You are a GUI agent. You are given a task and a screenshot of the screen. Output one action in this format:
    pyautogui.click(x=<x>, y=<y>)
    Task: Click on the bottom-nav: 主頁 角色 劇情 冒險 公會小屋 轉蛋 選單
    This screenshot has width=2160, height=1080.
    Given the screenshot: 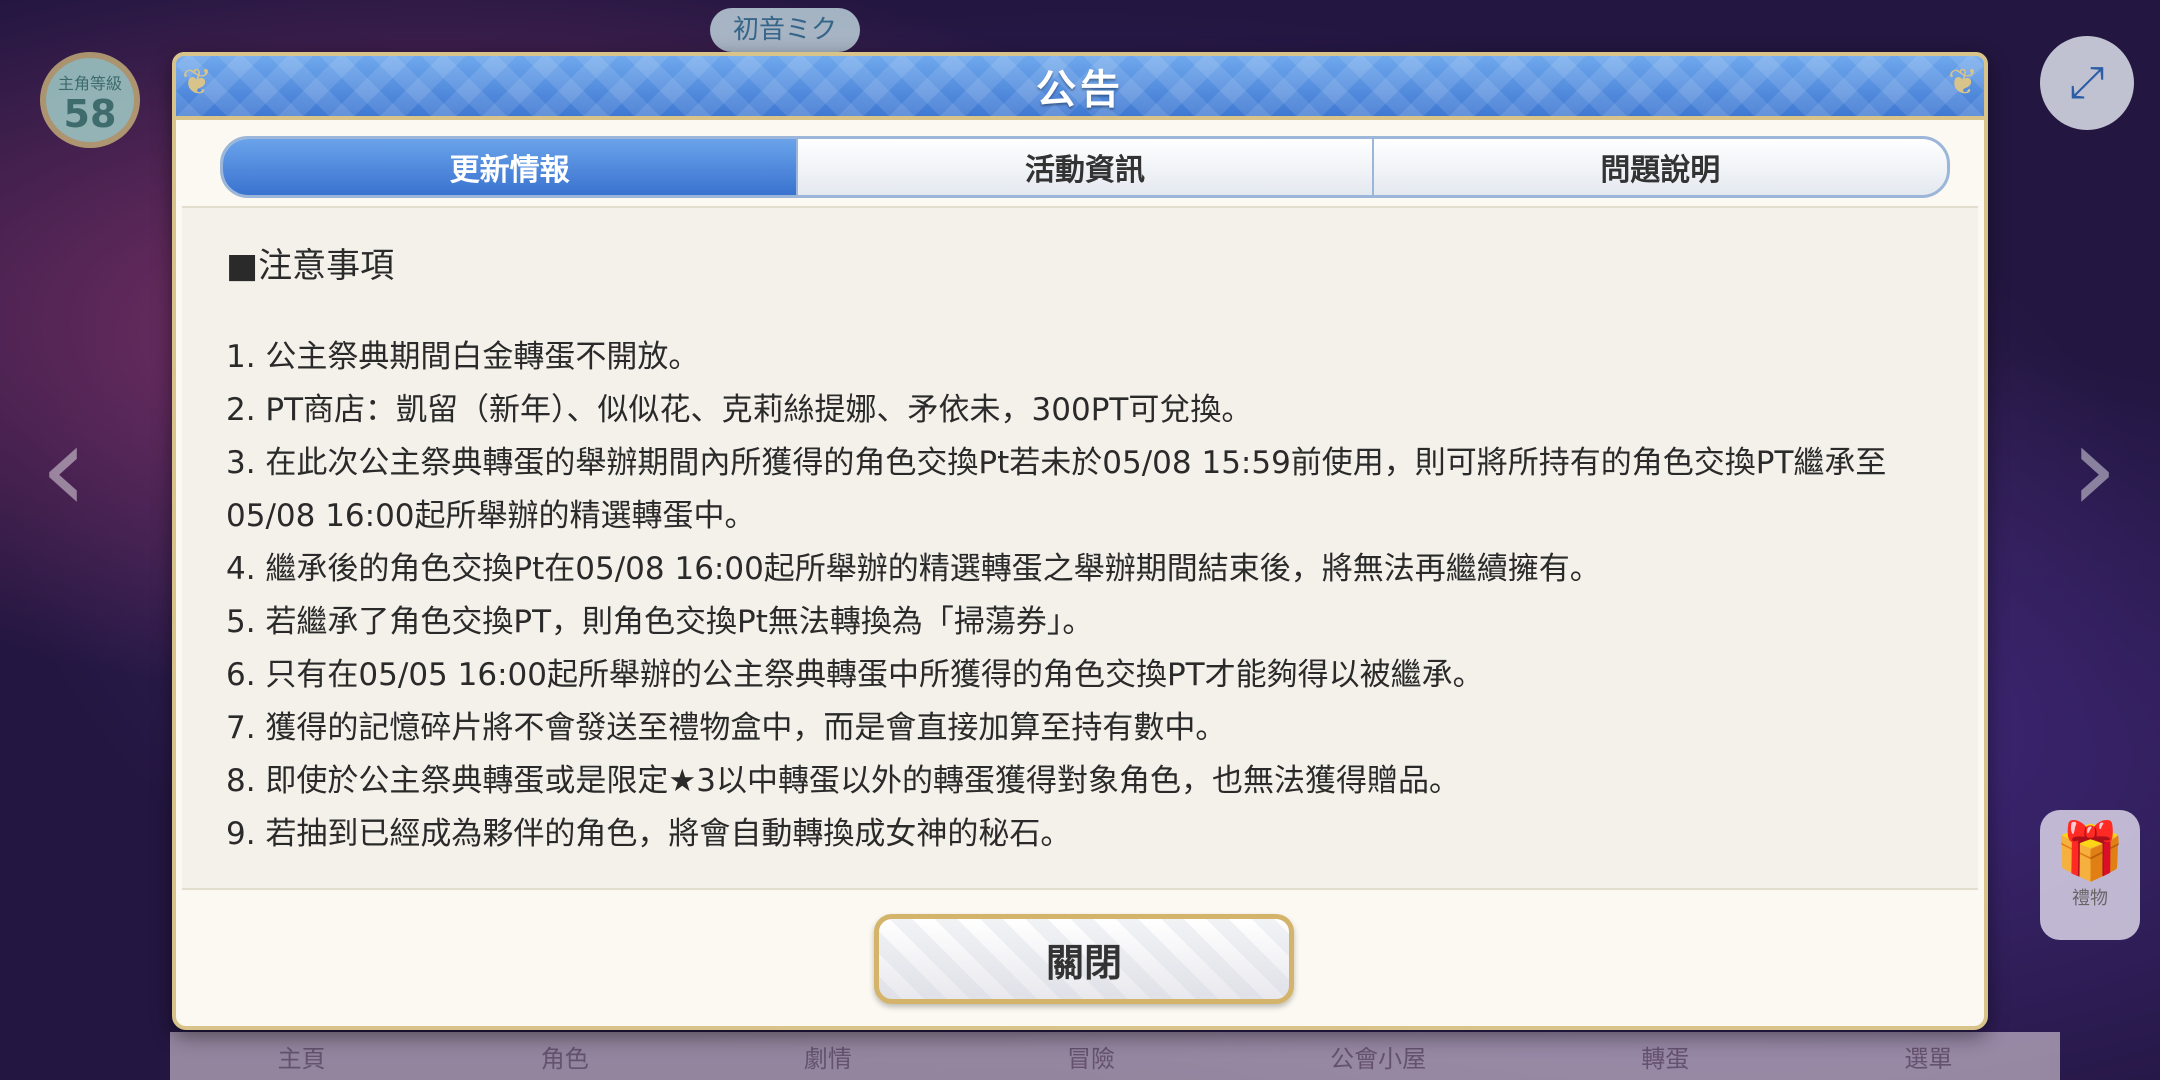 What is the action you would take?
    pyautogui.click(x=1115, y=1056)
    